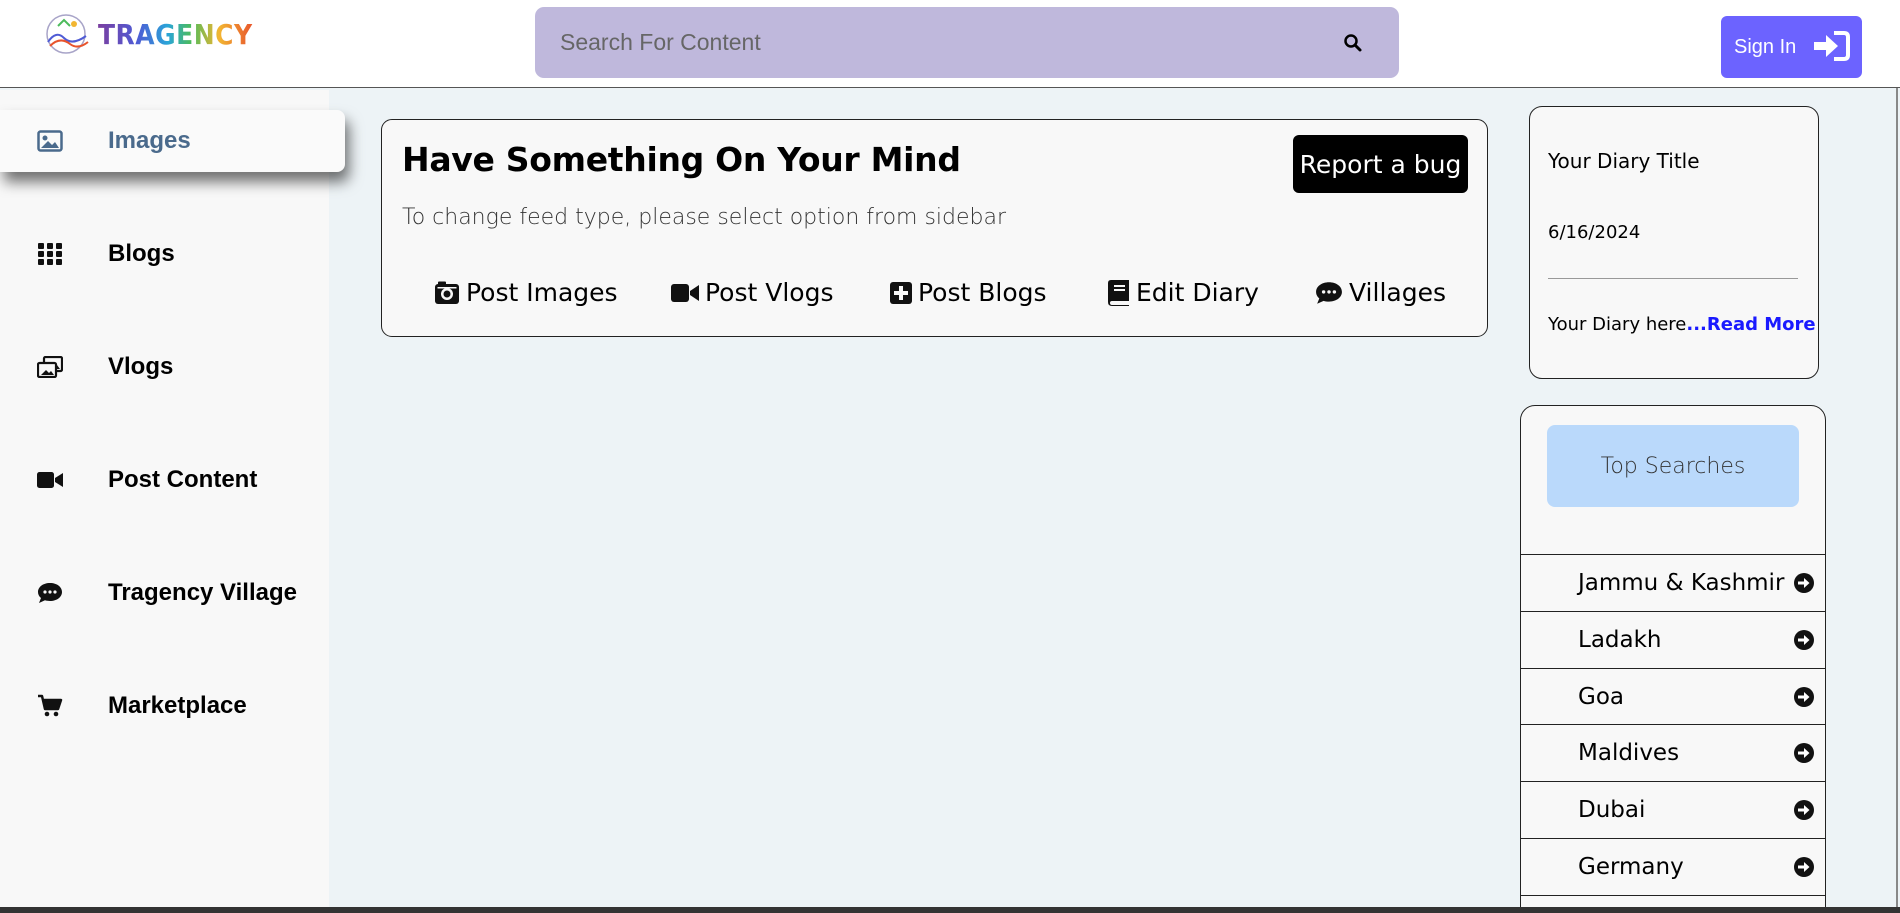  I want to click on villages-button: Villages, so click(1380, 292).